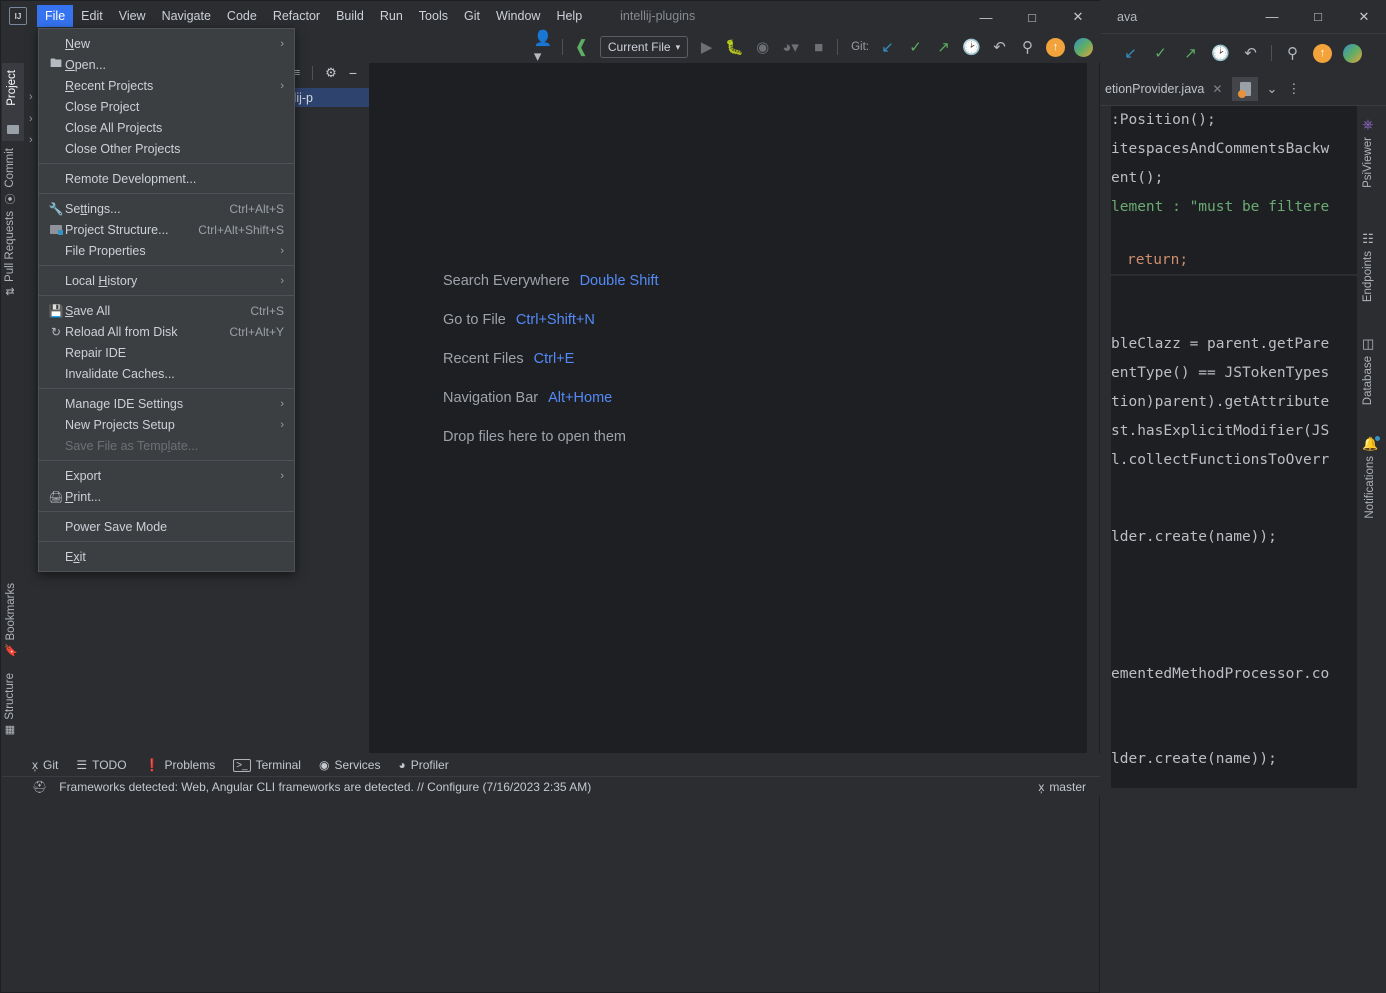 Image resolution: width=1386 pixels, height=993 pixels. Describe the element at coordinates (1368, 266) in the screenshot. I see `rear-sidebar-item-endpoints: ☷ Endpoints` at that location.